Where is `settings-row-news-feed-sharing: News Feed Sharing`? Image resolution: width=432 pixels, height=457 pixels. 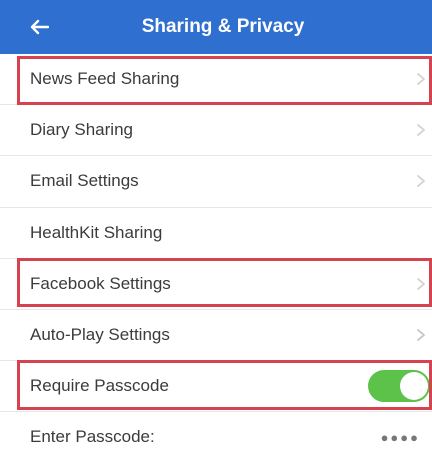 settings-row-news-feed-sharing: News Feed Sharing is located at coordinates (216, 79).